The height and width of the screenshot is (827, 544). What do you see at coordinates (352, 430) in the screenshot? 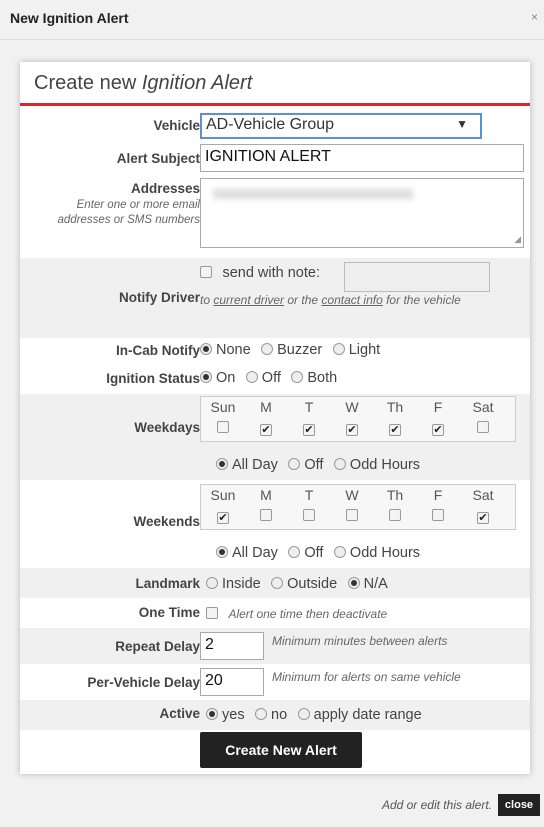
I see `weekday-w-checkbox: ✔` at bounding box center [352, 430].